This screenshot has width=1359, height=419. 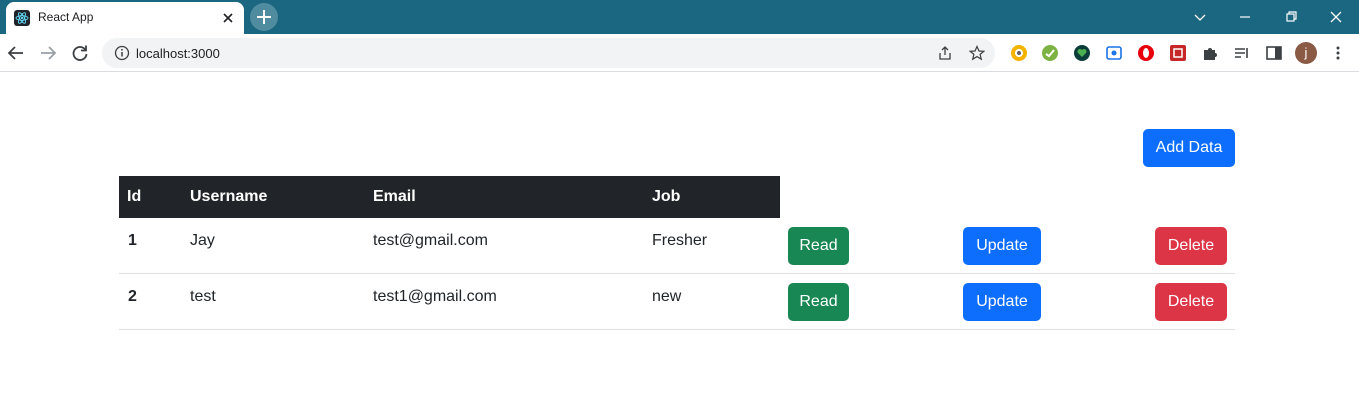 I want to click on cell-email: test1@gmail.com, so click(x=435, y=296).